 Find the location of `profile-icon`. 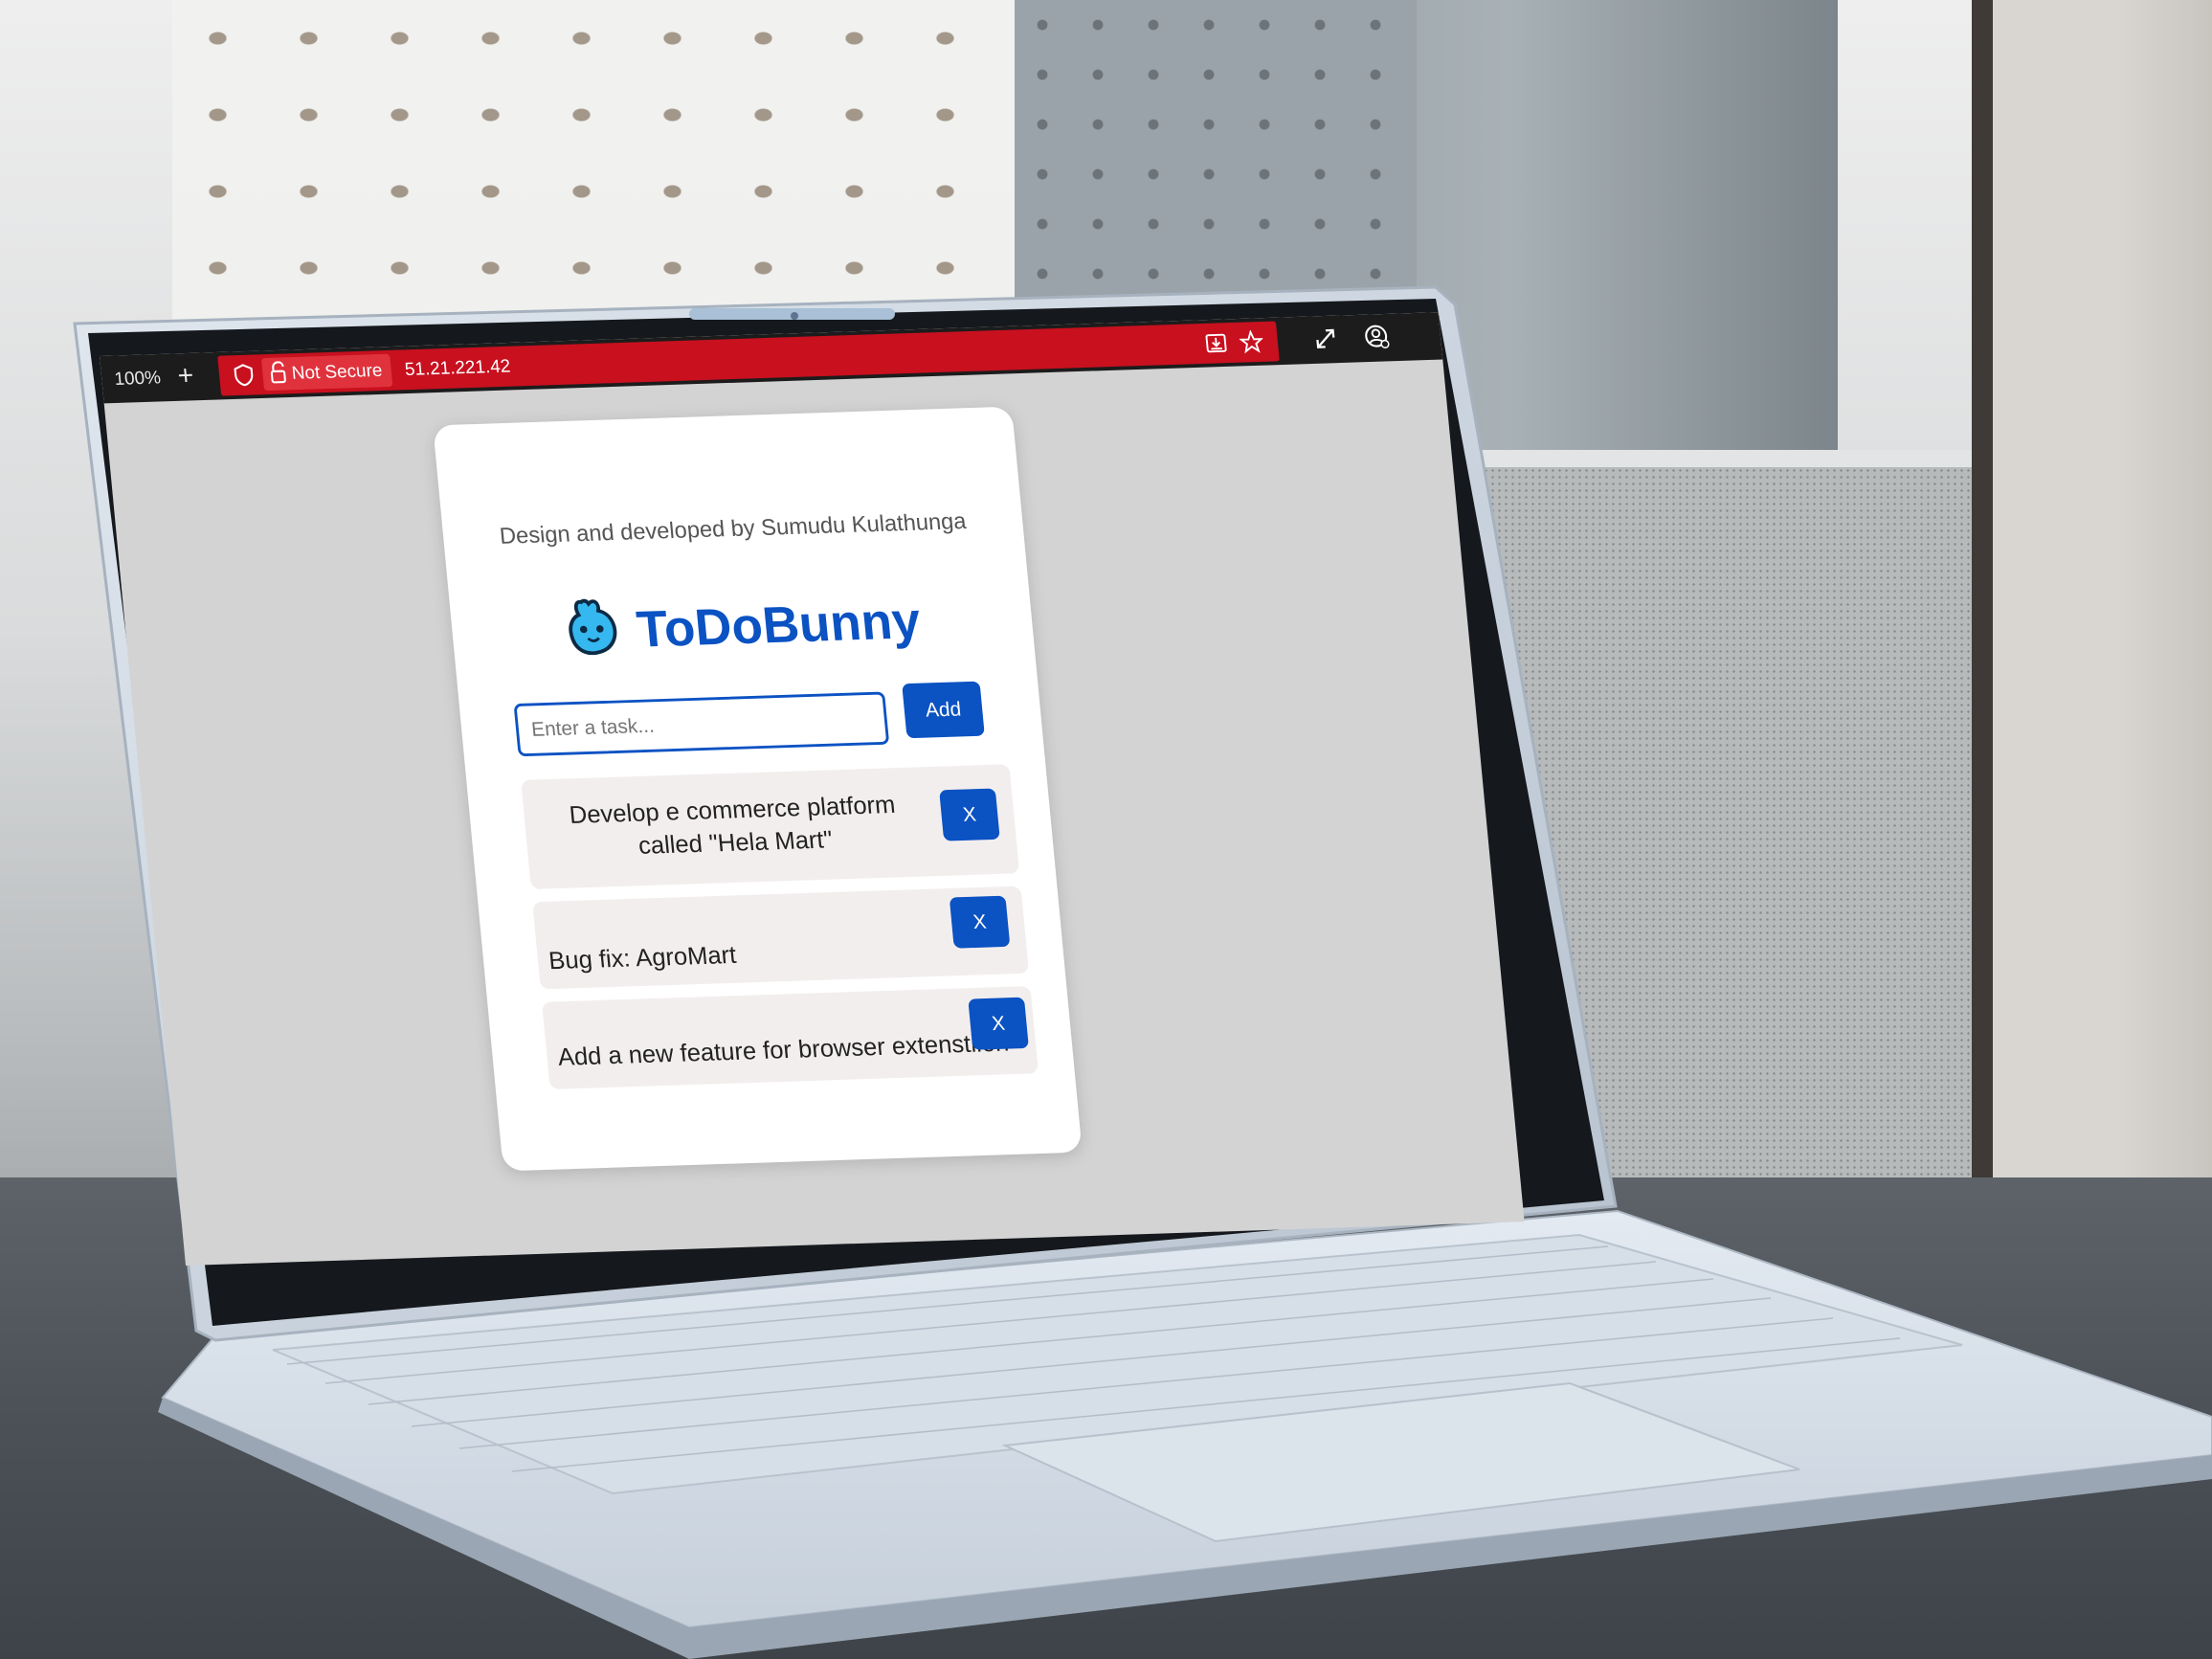

profile-icon is located at coordinates (1378, 339).